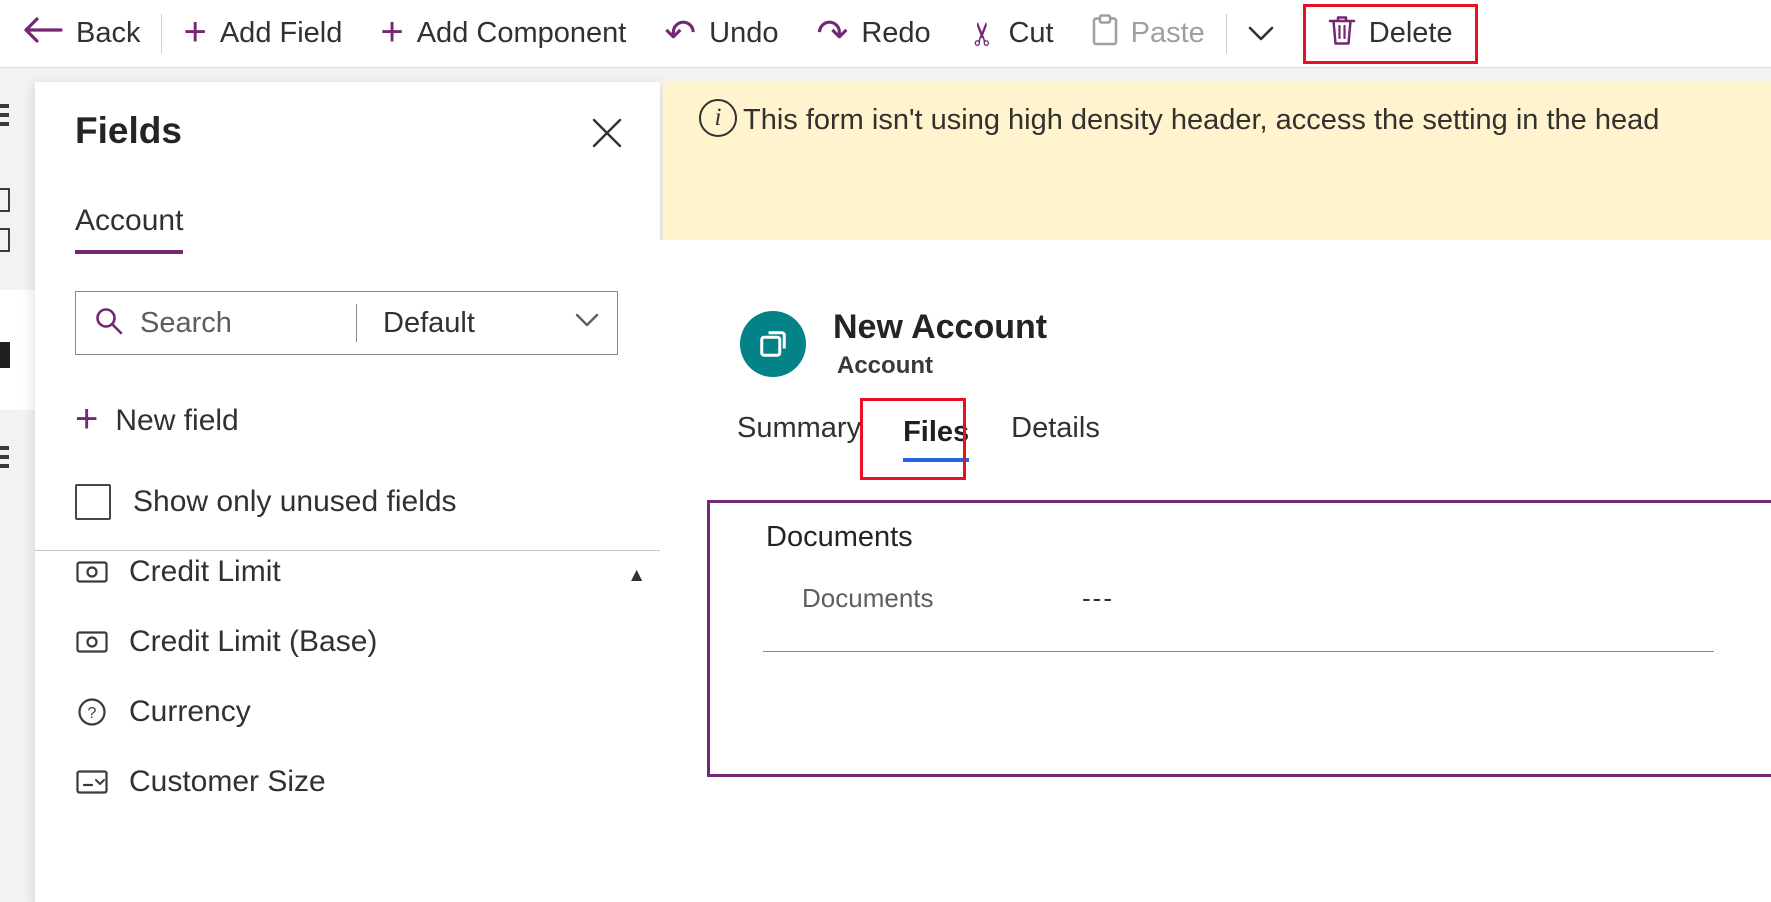  Describe the element at coordinates (109, 323) in the screenshot. I see `search-icon` at that location.